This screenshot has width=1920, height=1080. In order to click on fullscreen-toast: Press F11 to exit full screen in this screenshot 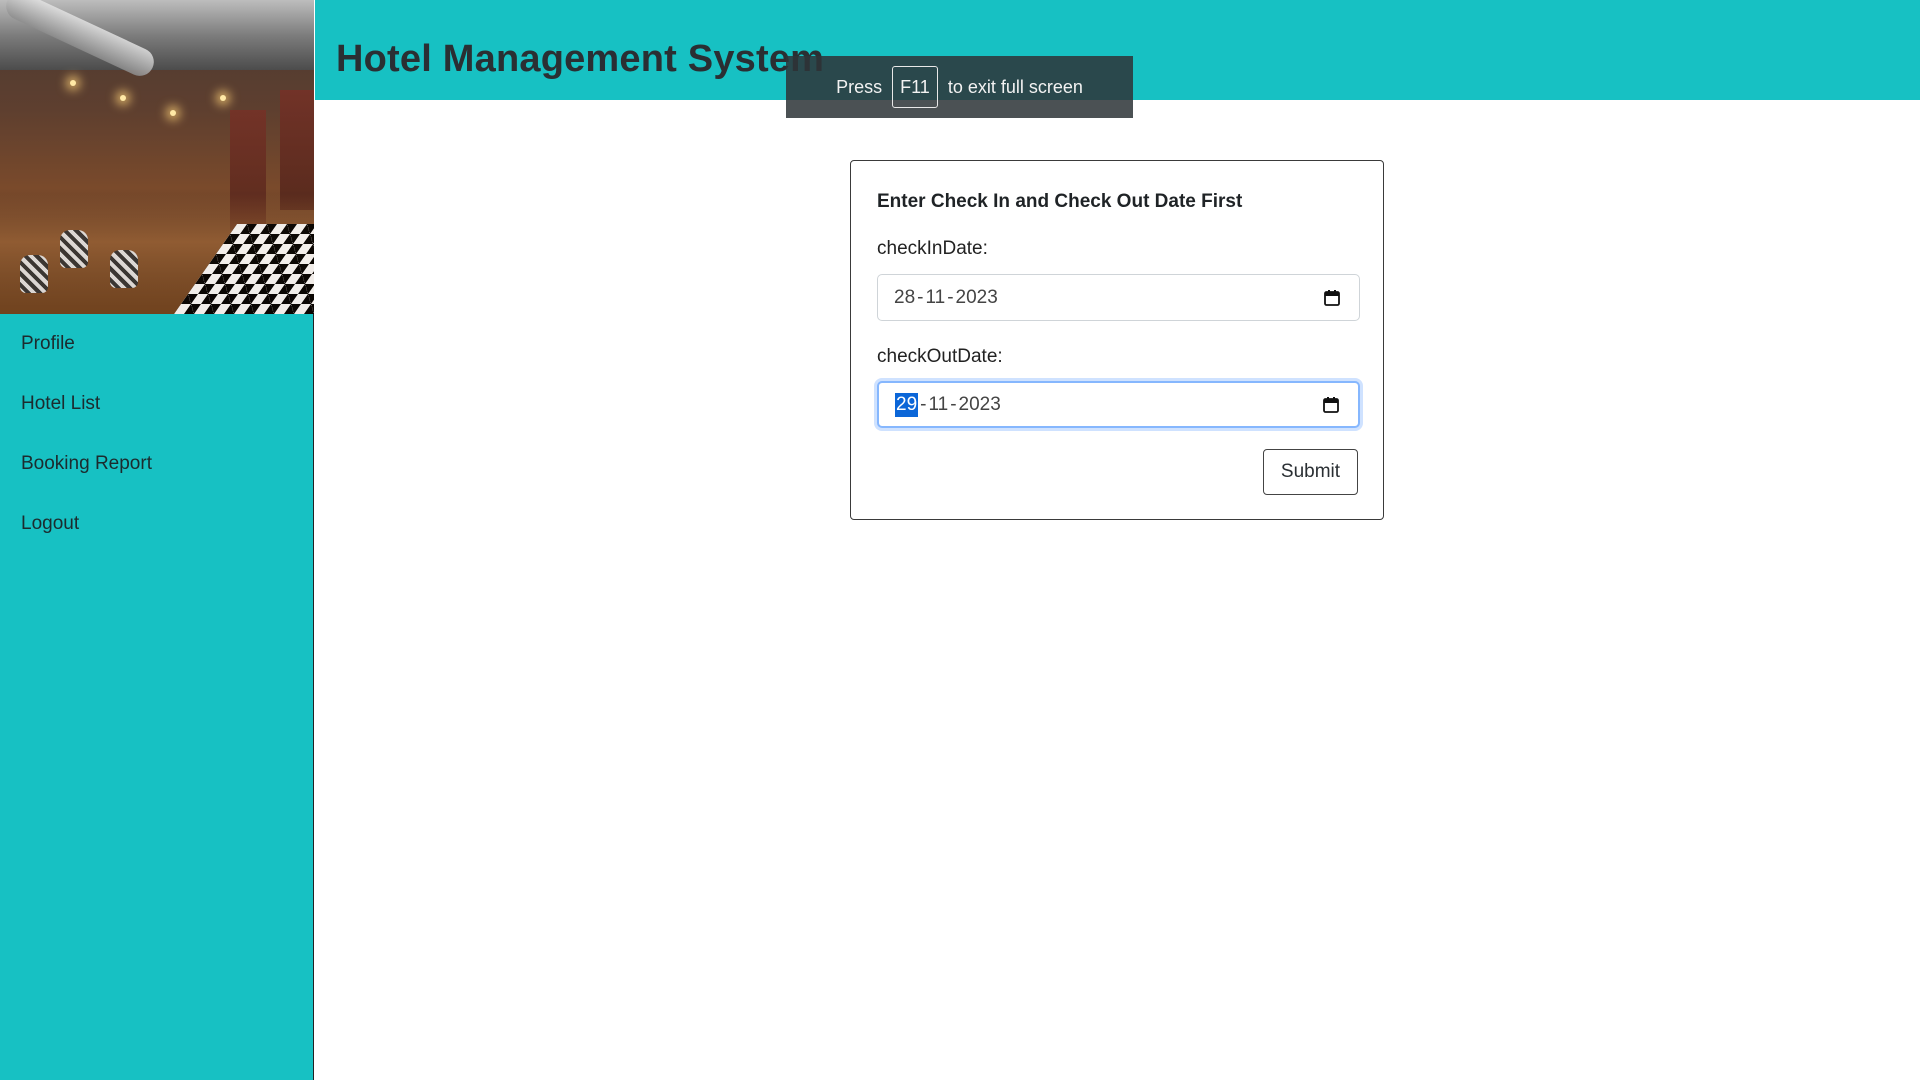, I will do `click(959, 87)`.